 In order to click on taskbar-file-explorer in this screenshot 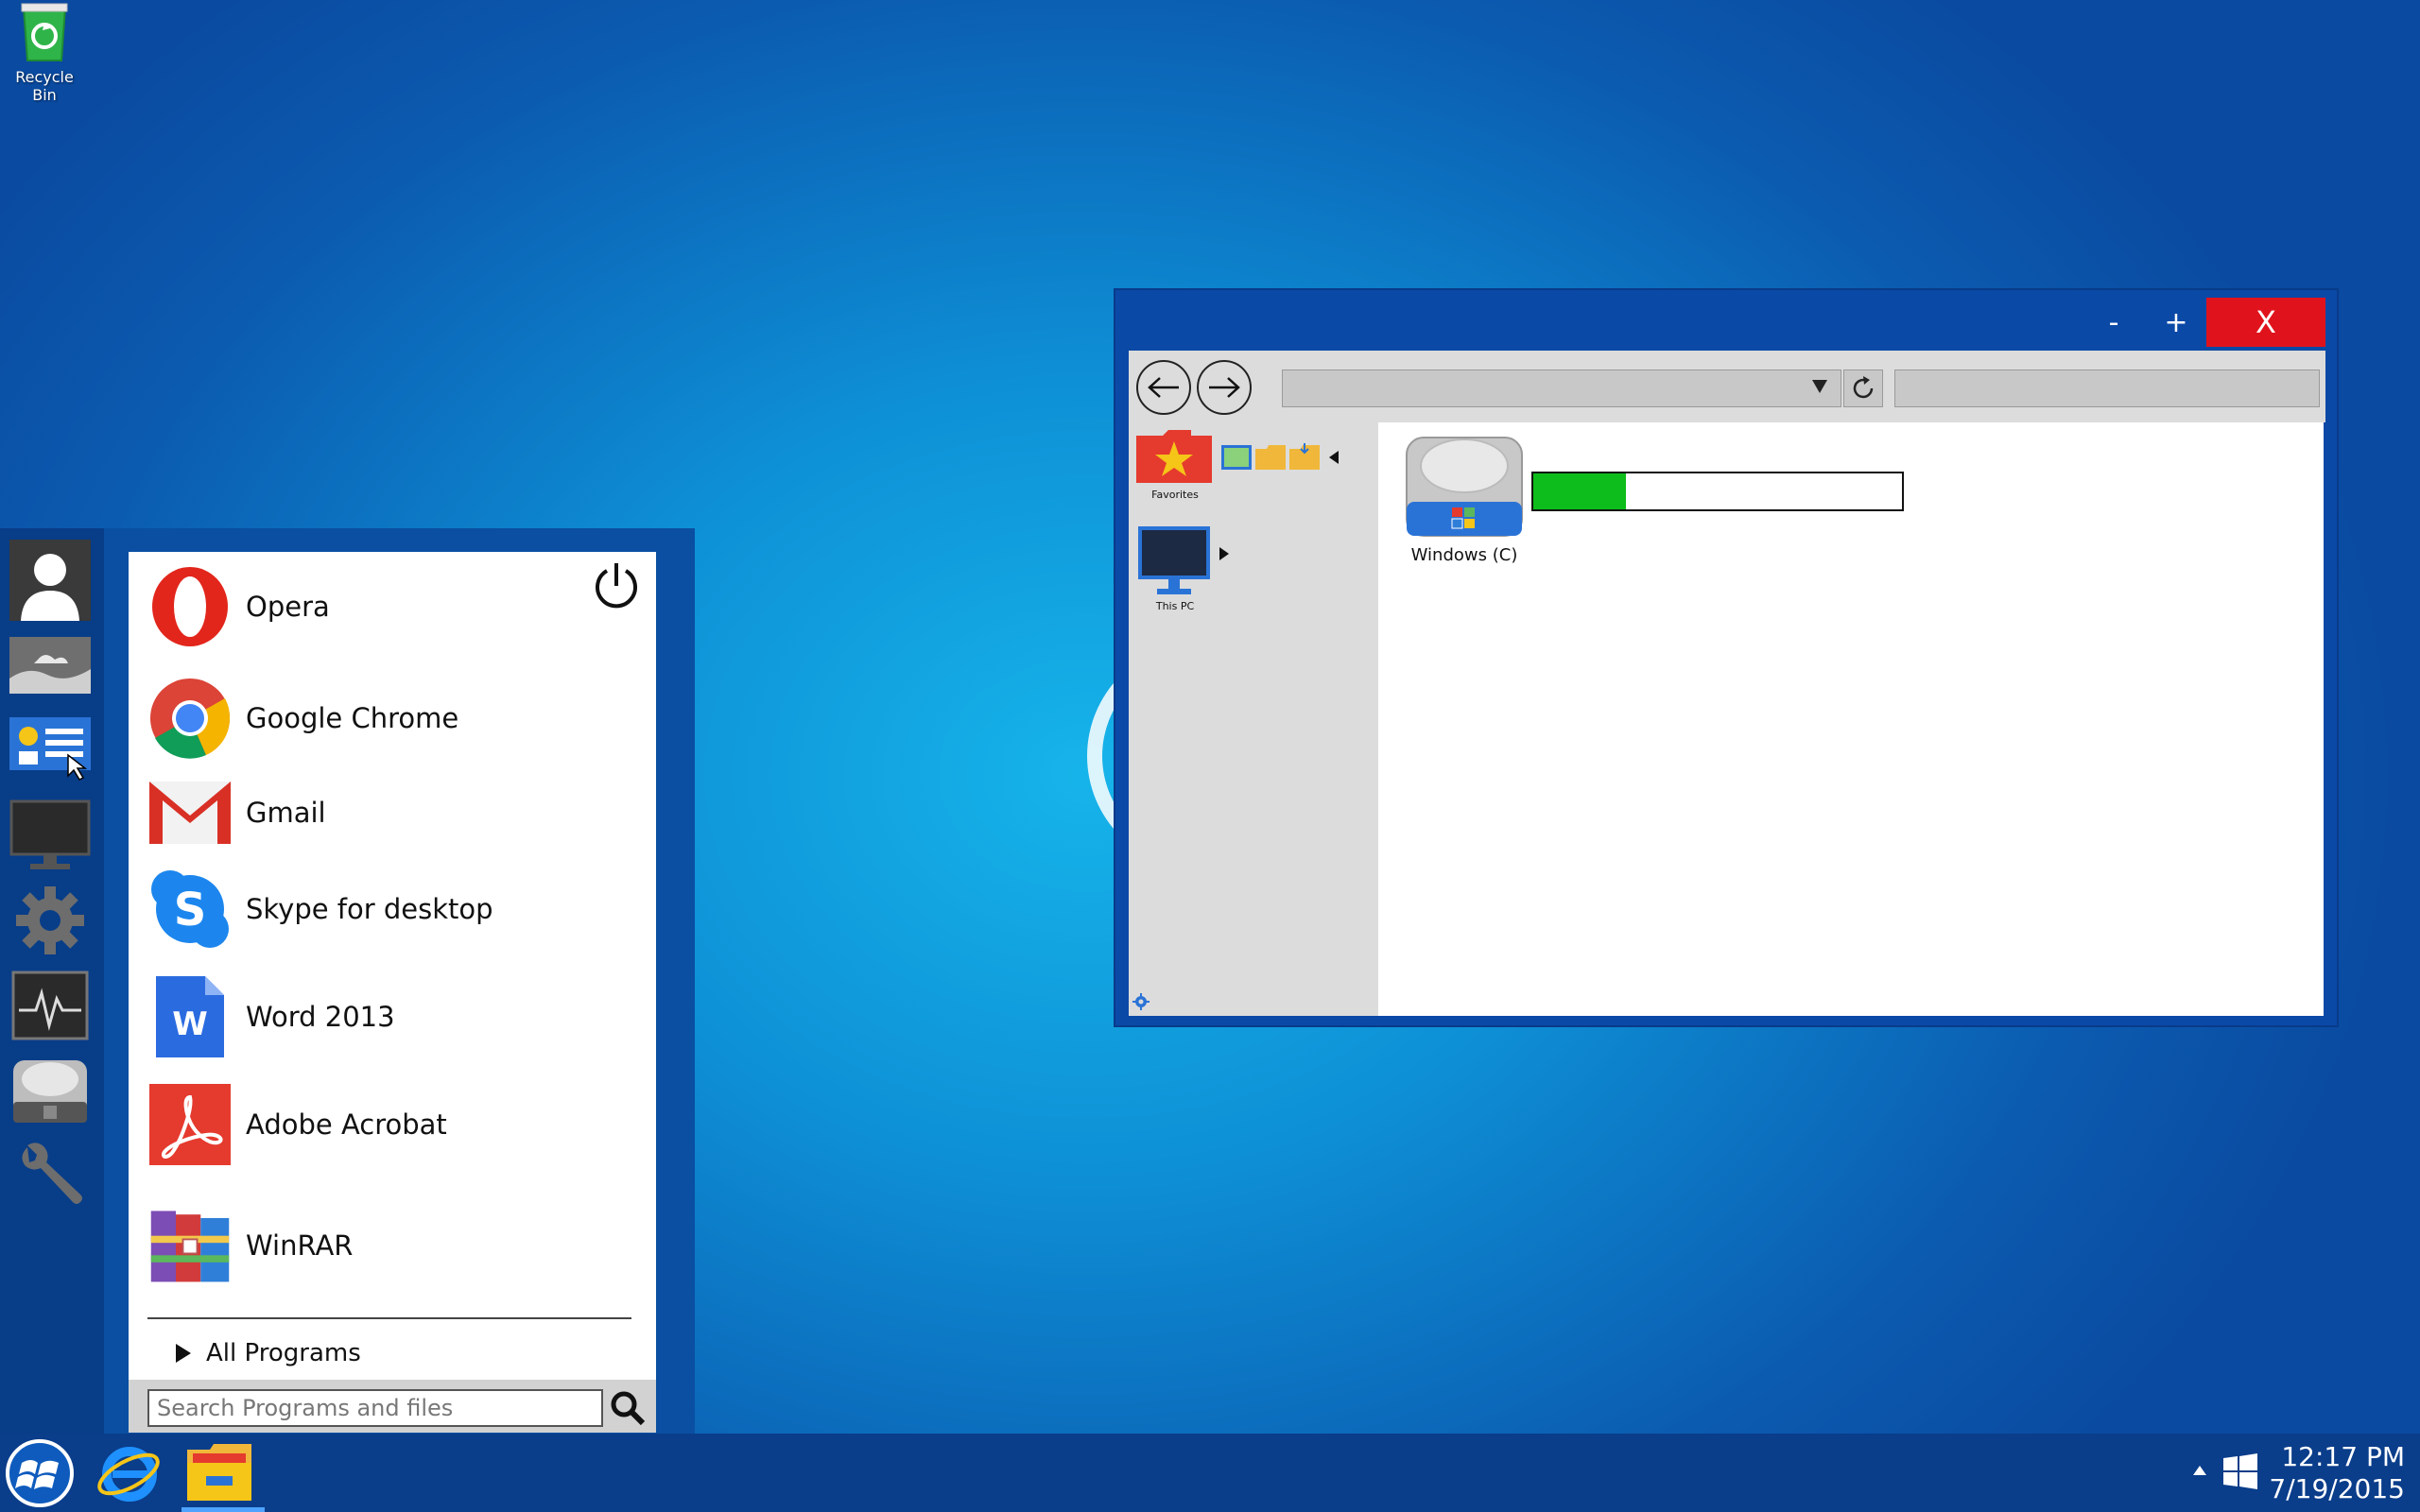, I will do `click(219, 1473)`.